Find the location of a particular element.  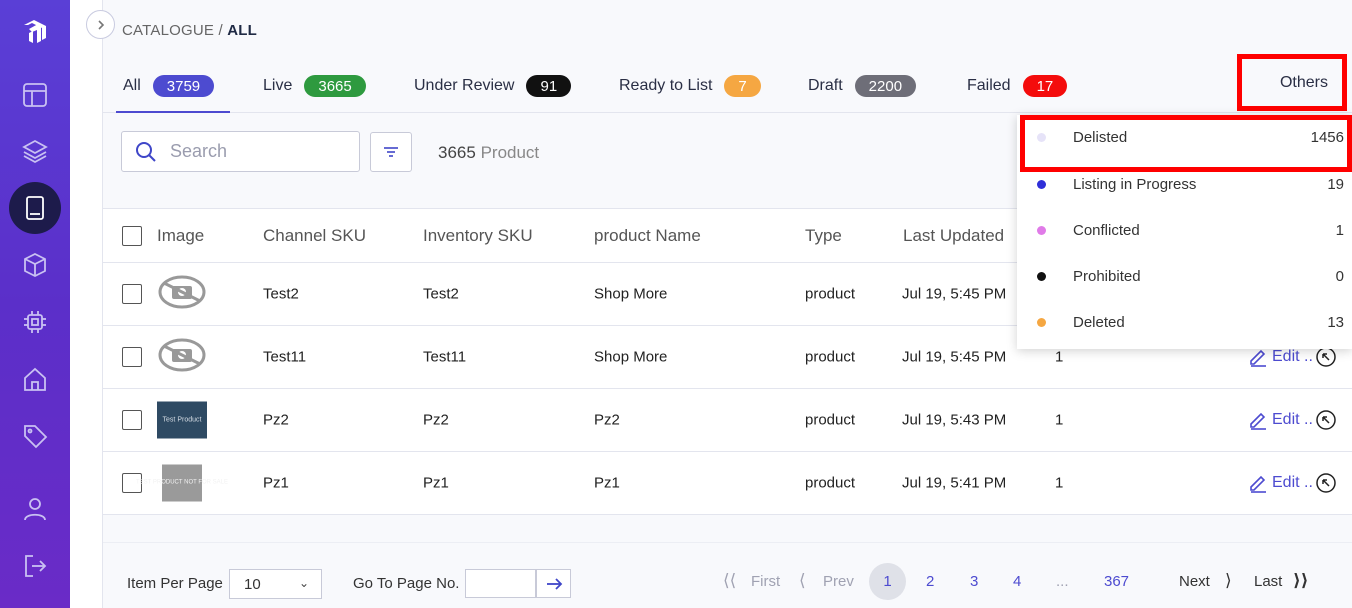

box-icon is located at coordinates (35, 265).